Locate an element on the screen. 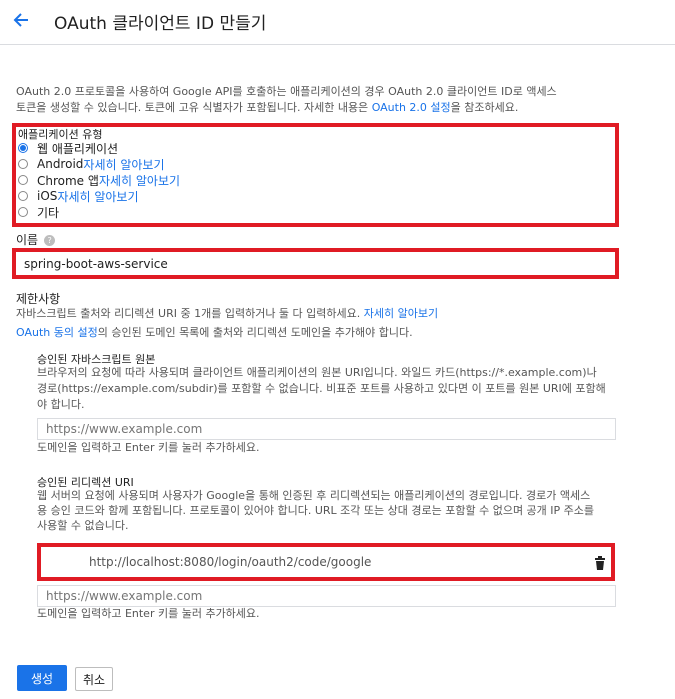 This screenshot has width=675, height=699. radio-label: iOS is located at coordinates (47, 196).